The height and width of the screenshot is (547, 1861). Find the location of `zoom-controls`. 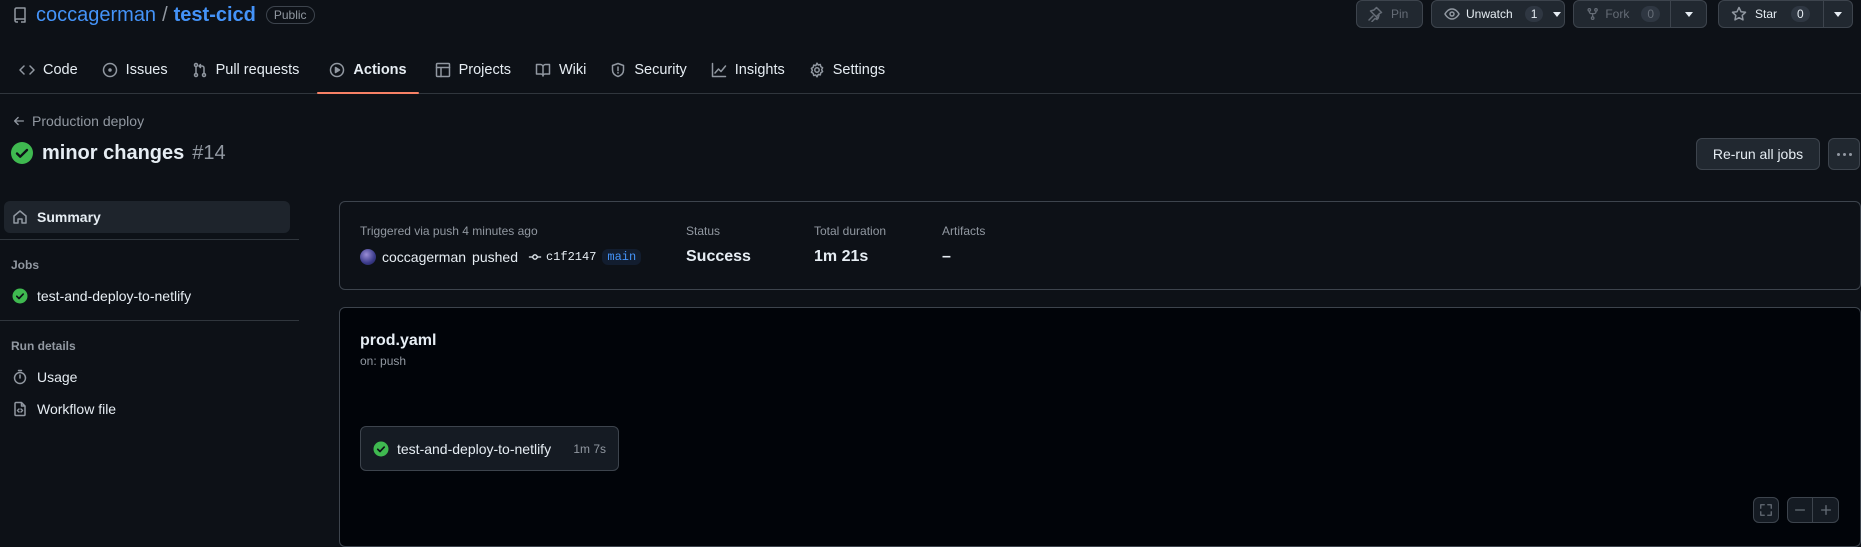

zoom-controls is located at coordinates (1813, 510).